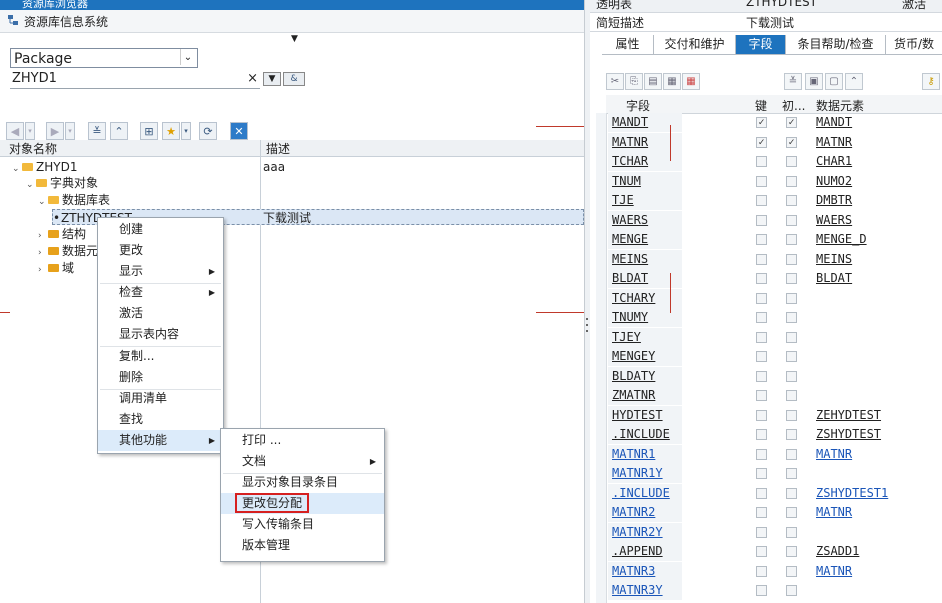  I want to click on field-row: WAERS WAERS, so click(774, 220).